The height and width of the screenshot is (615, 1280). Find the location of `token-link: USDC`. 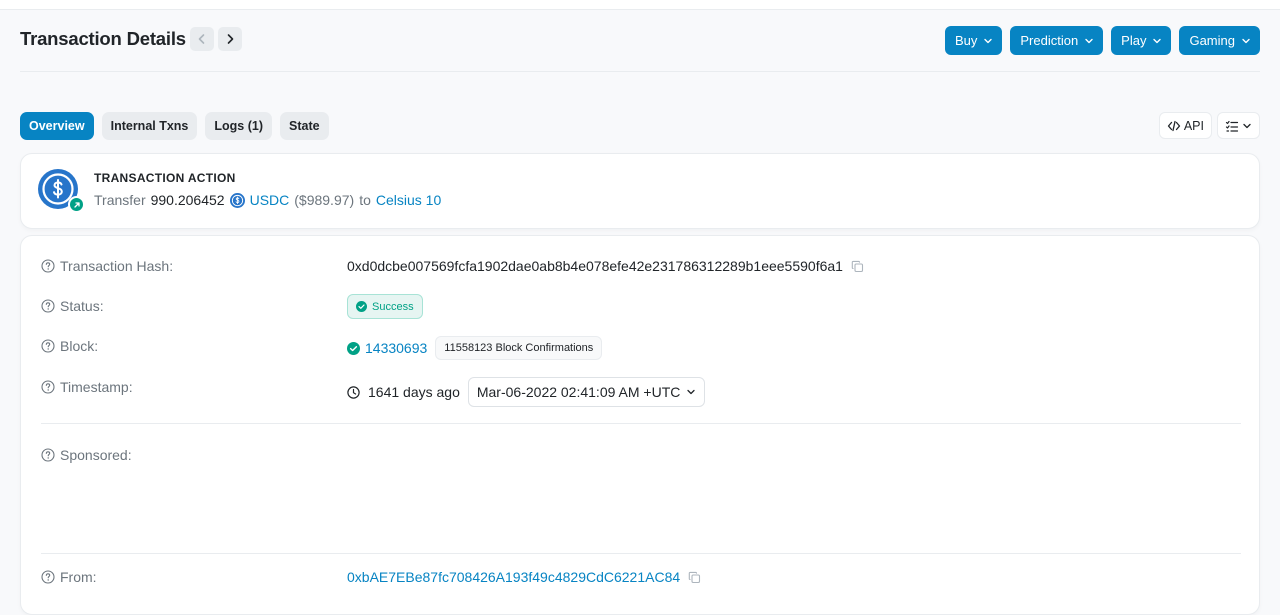

token-link: USDC is located at coordinates (270, 200).